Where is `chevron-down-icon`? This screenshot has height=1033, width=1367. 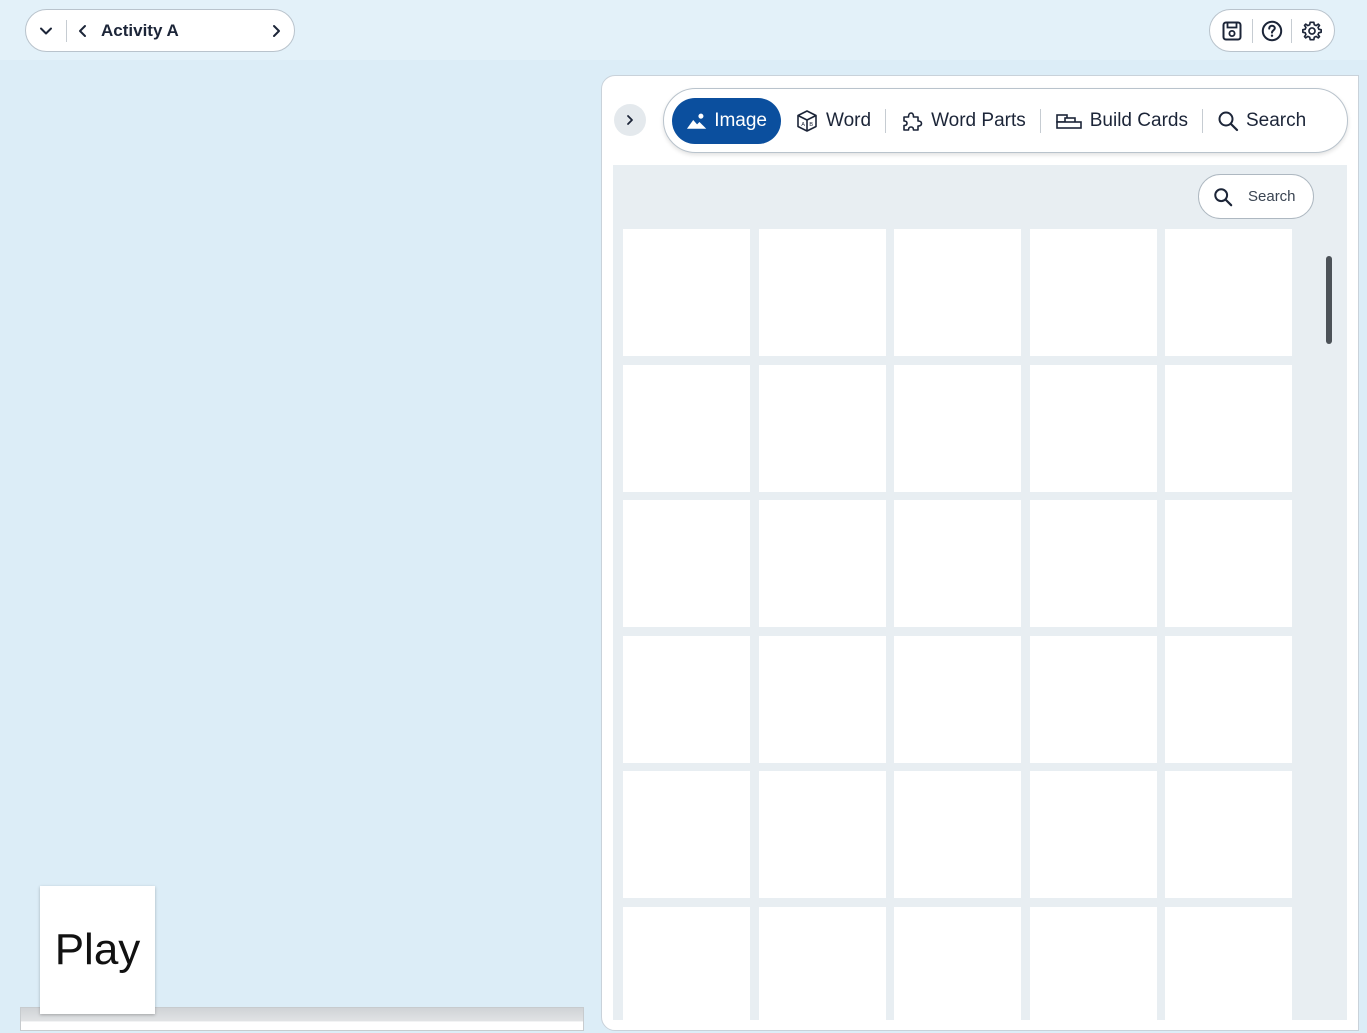
chevron-down-icon is located at coordinates (46, 30).